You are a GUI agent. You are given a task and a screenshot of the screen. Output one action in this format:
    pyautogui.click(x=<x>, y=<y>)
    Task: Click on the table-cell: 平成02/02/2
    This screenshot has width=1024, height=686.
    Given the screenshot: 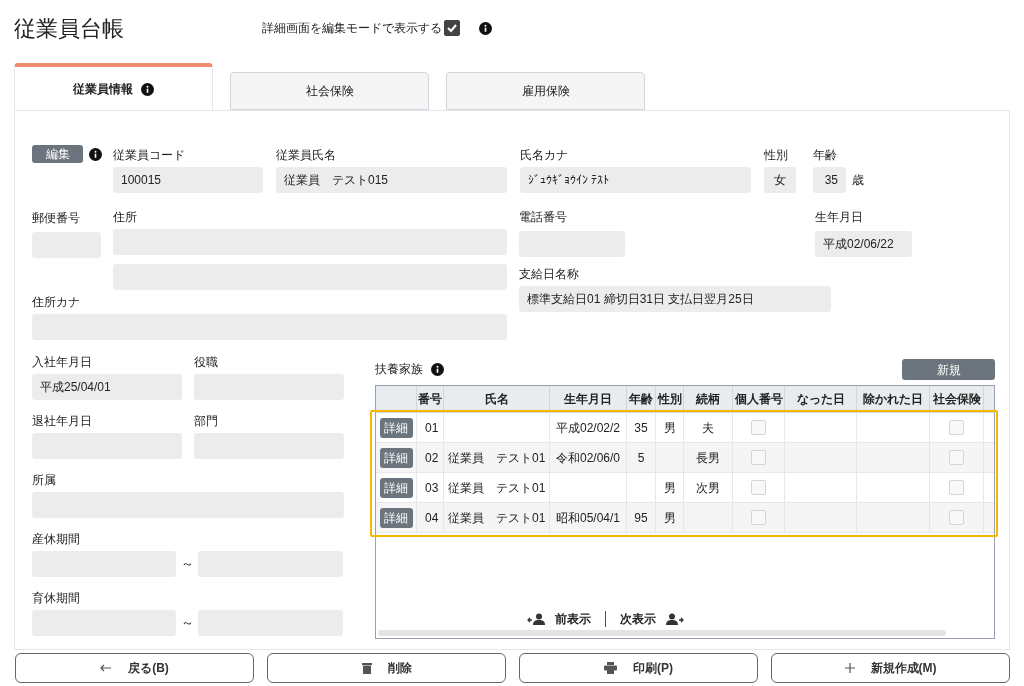 What is the action you would take?
    pyautogui.click(x=588, y=427)
    